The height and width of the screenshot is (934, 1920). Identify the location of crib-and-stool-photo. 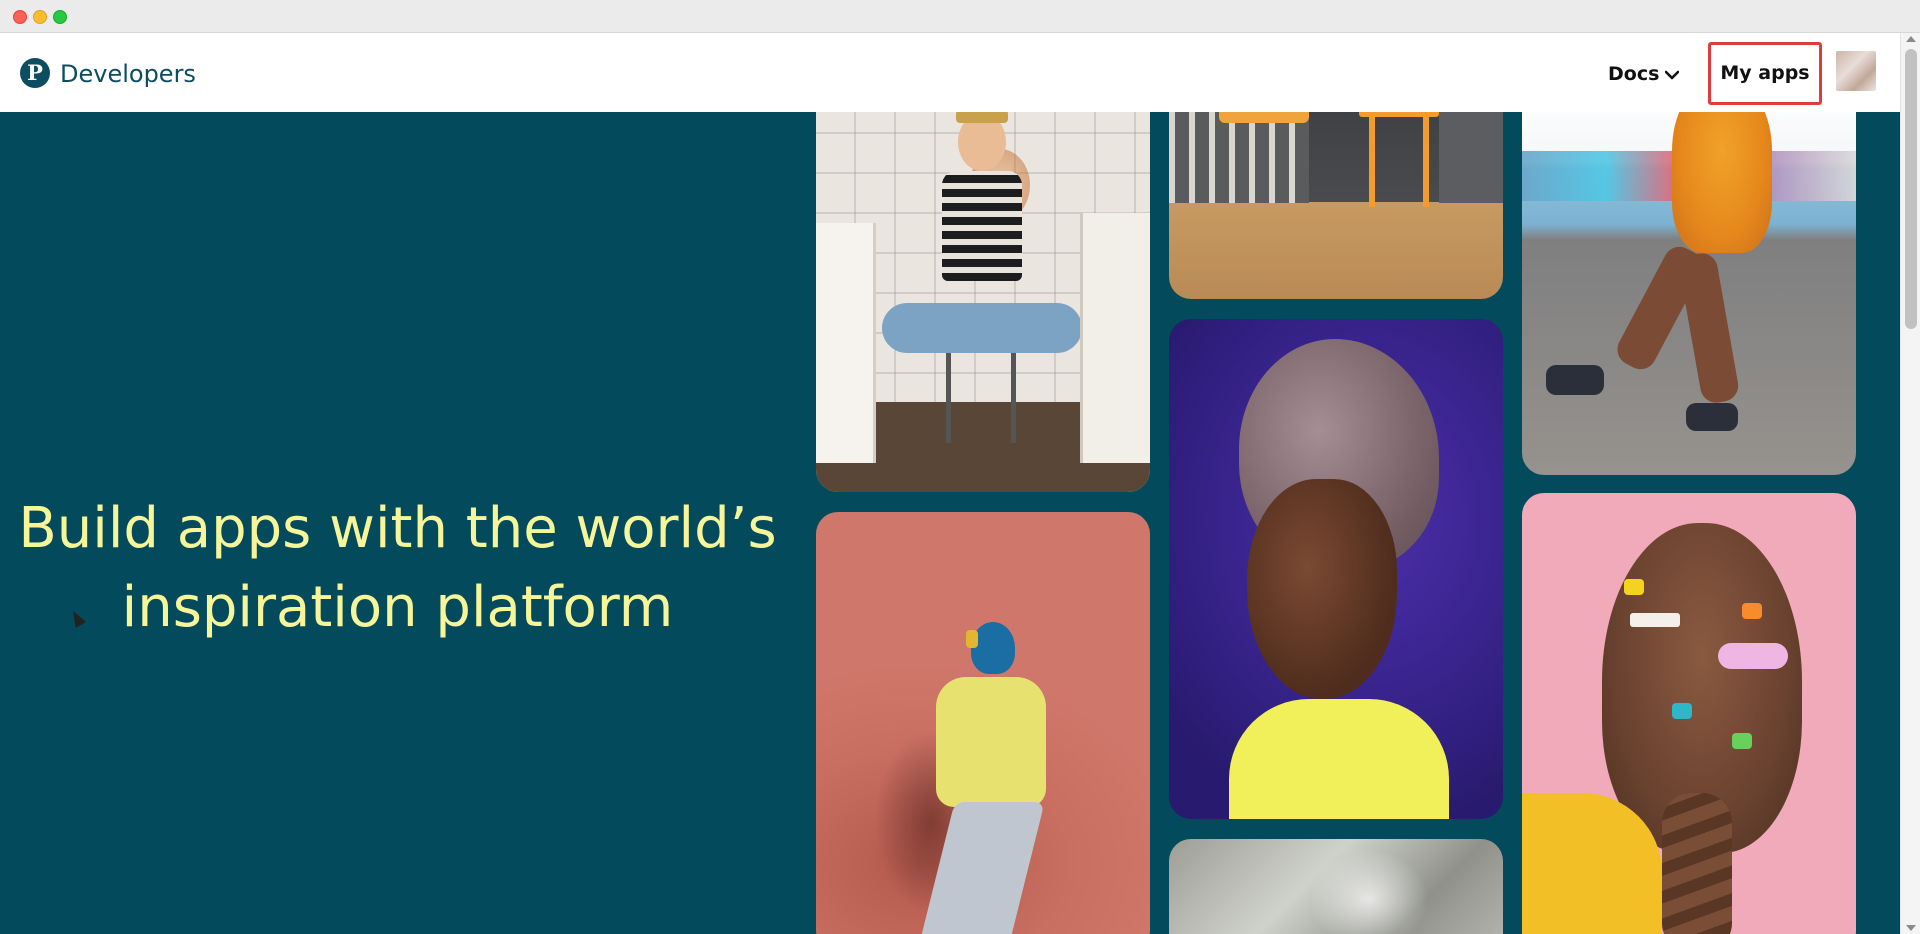
(1336, 191).